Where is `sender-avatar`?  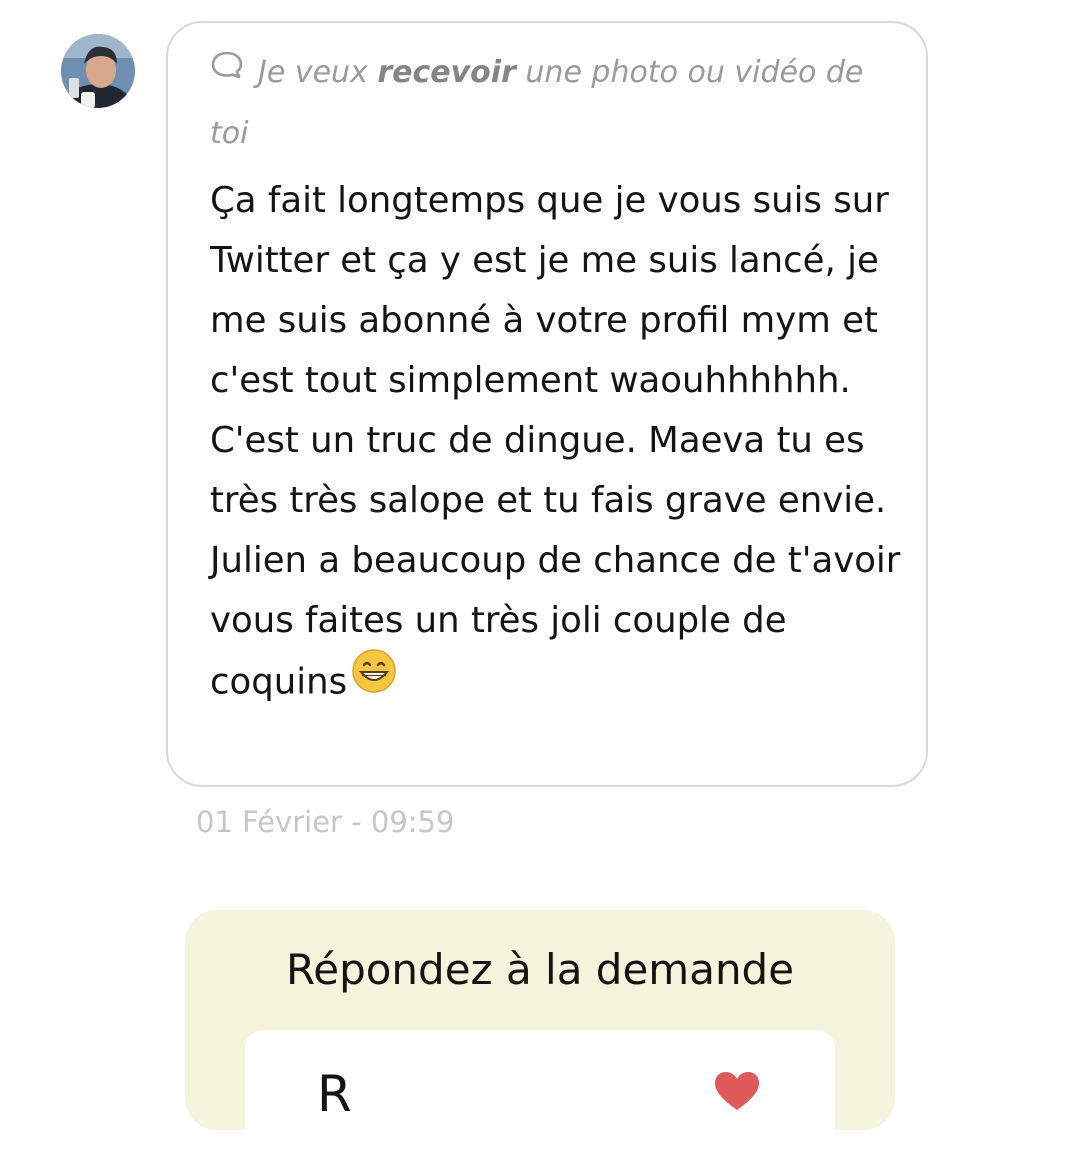
sender-avatar is located at coordinates (98, 71).